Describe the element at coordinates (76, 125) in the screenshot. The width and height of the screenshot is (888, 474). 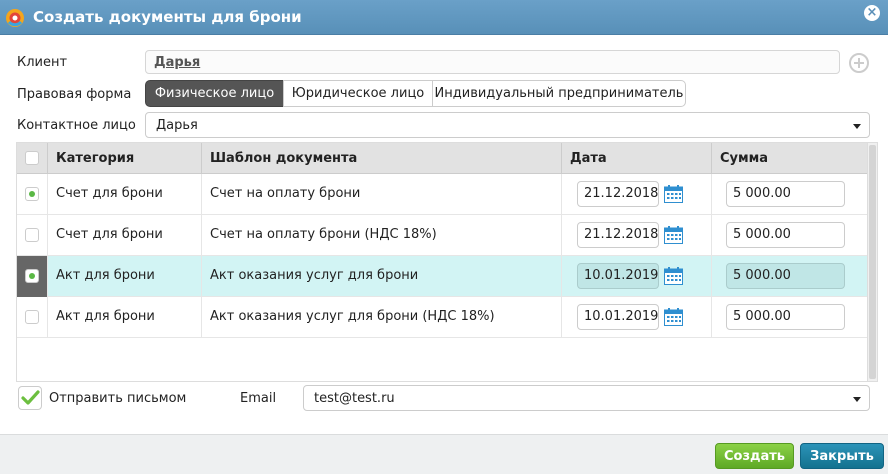
I see `contact-label: Контактное лицо` at that location.